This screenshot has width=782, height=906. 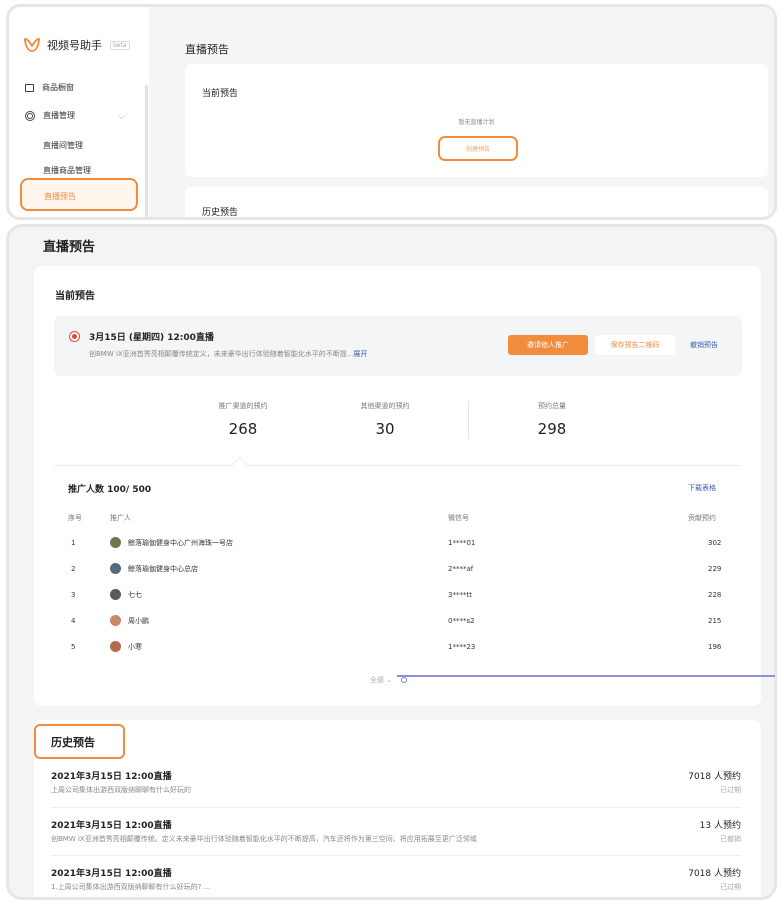 I want to click on stat-value: 298, so click(x=552, y=429).